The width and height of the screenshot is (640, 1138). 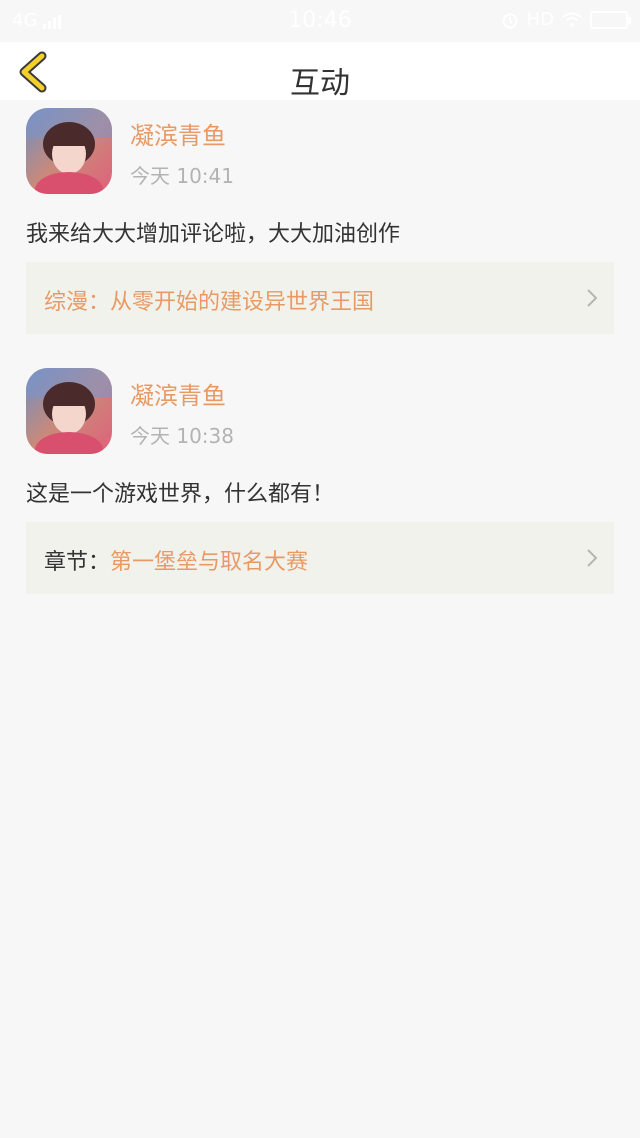 I want to click on wifi-icon, so click(x=572, y=19).